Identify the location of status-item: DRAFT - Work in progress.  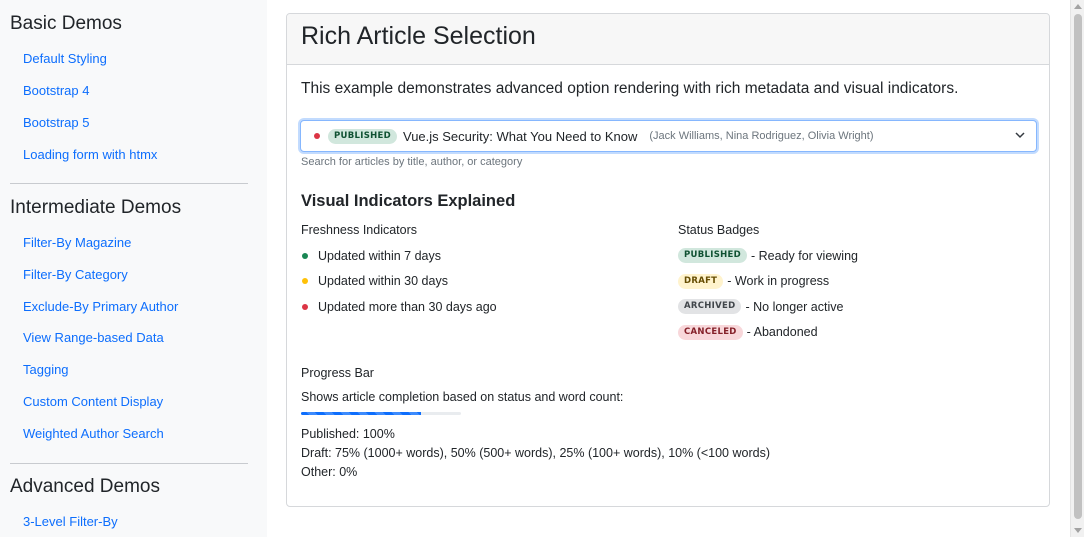
(858, 282).